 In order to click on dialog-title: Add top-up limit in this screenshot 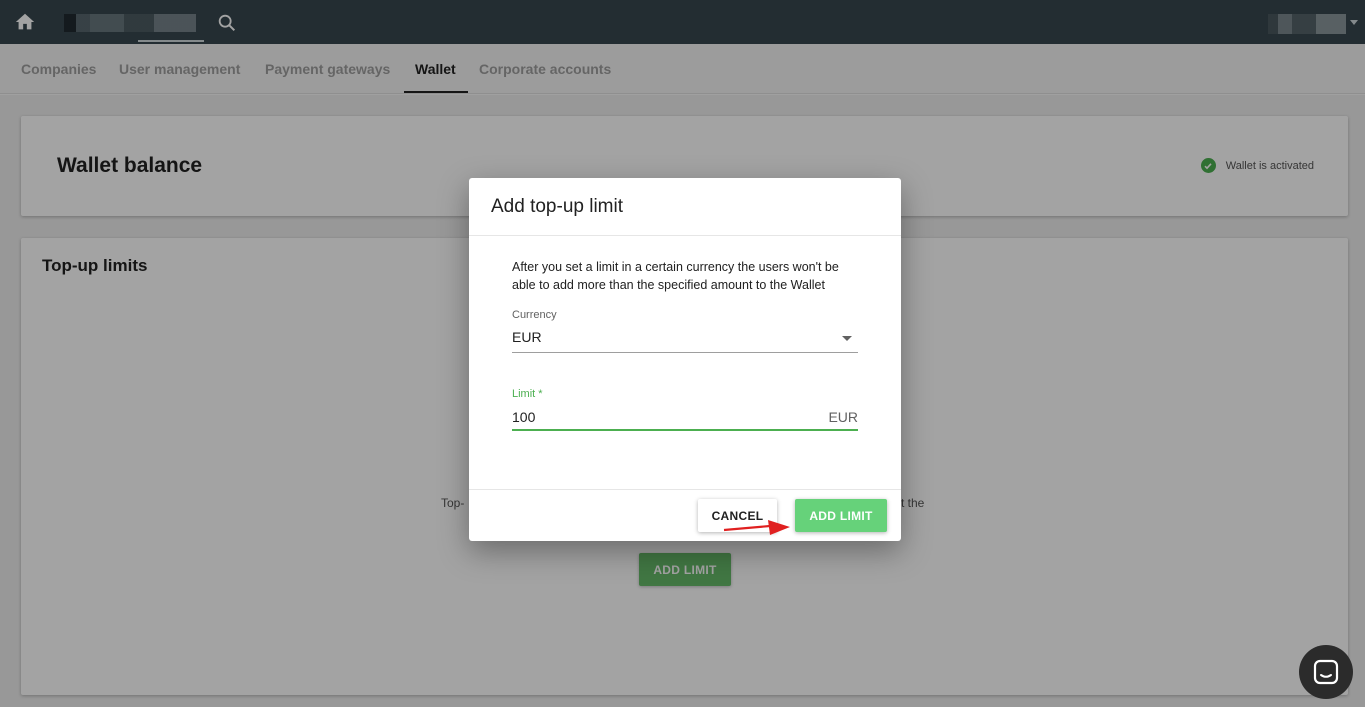, I will do `click(557, 206)`.